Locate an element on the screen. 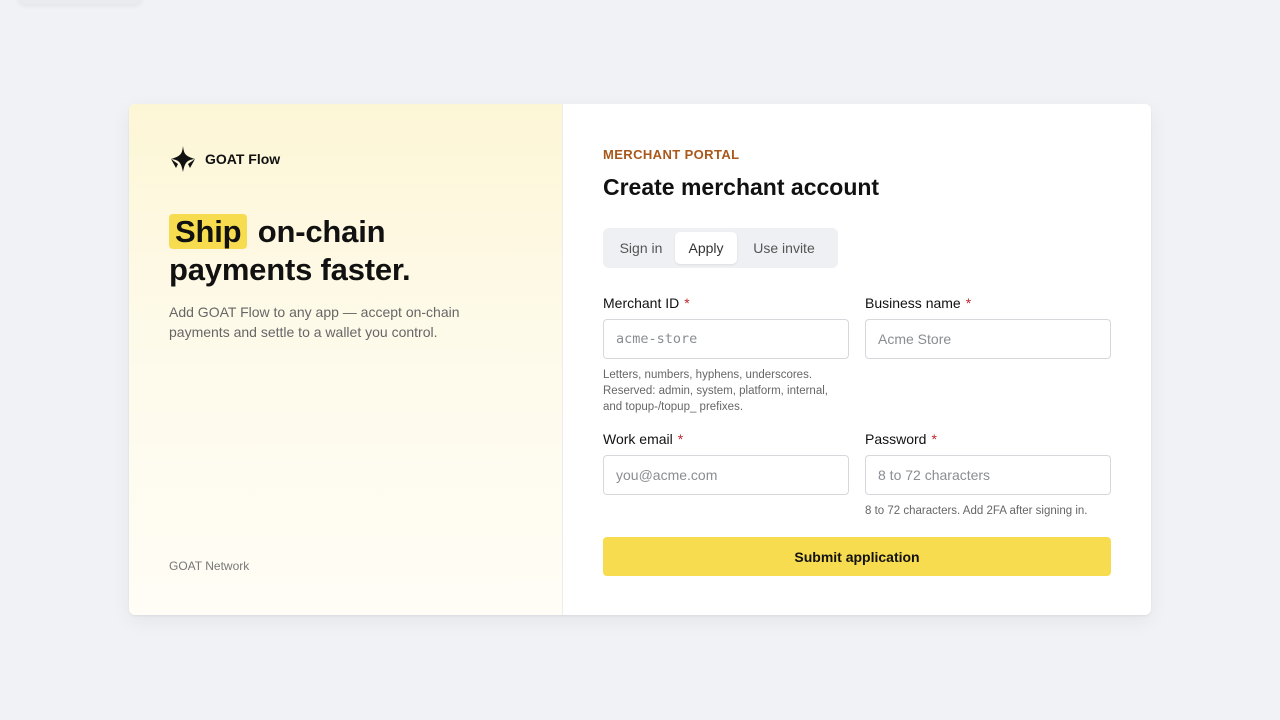  auth-tabs: Sign in Apply Use invite is located at coordinates (720, 248).